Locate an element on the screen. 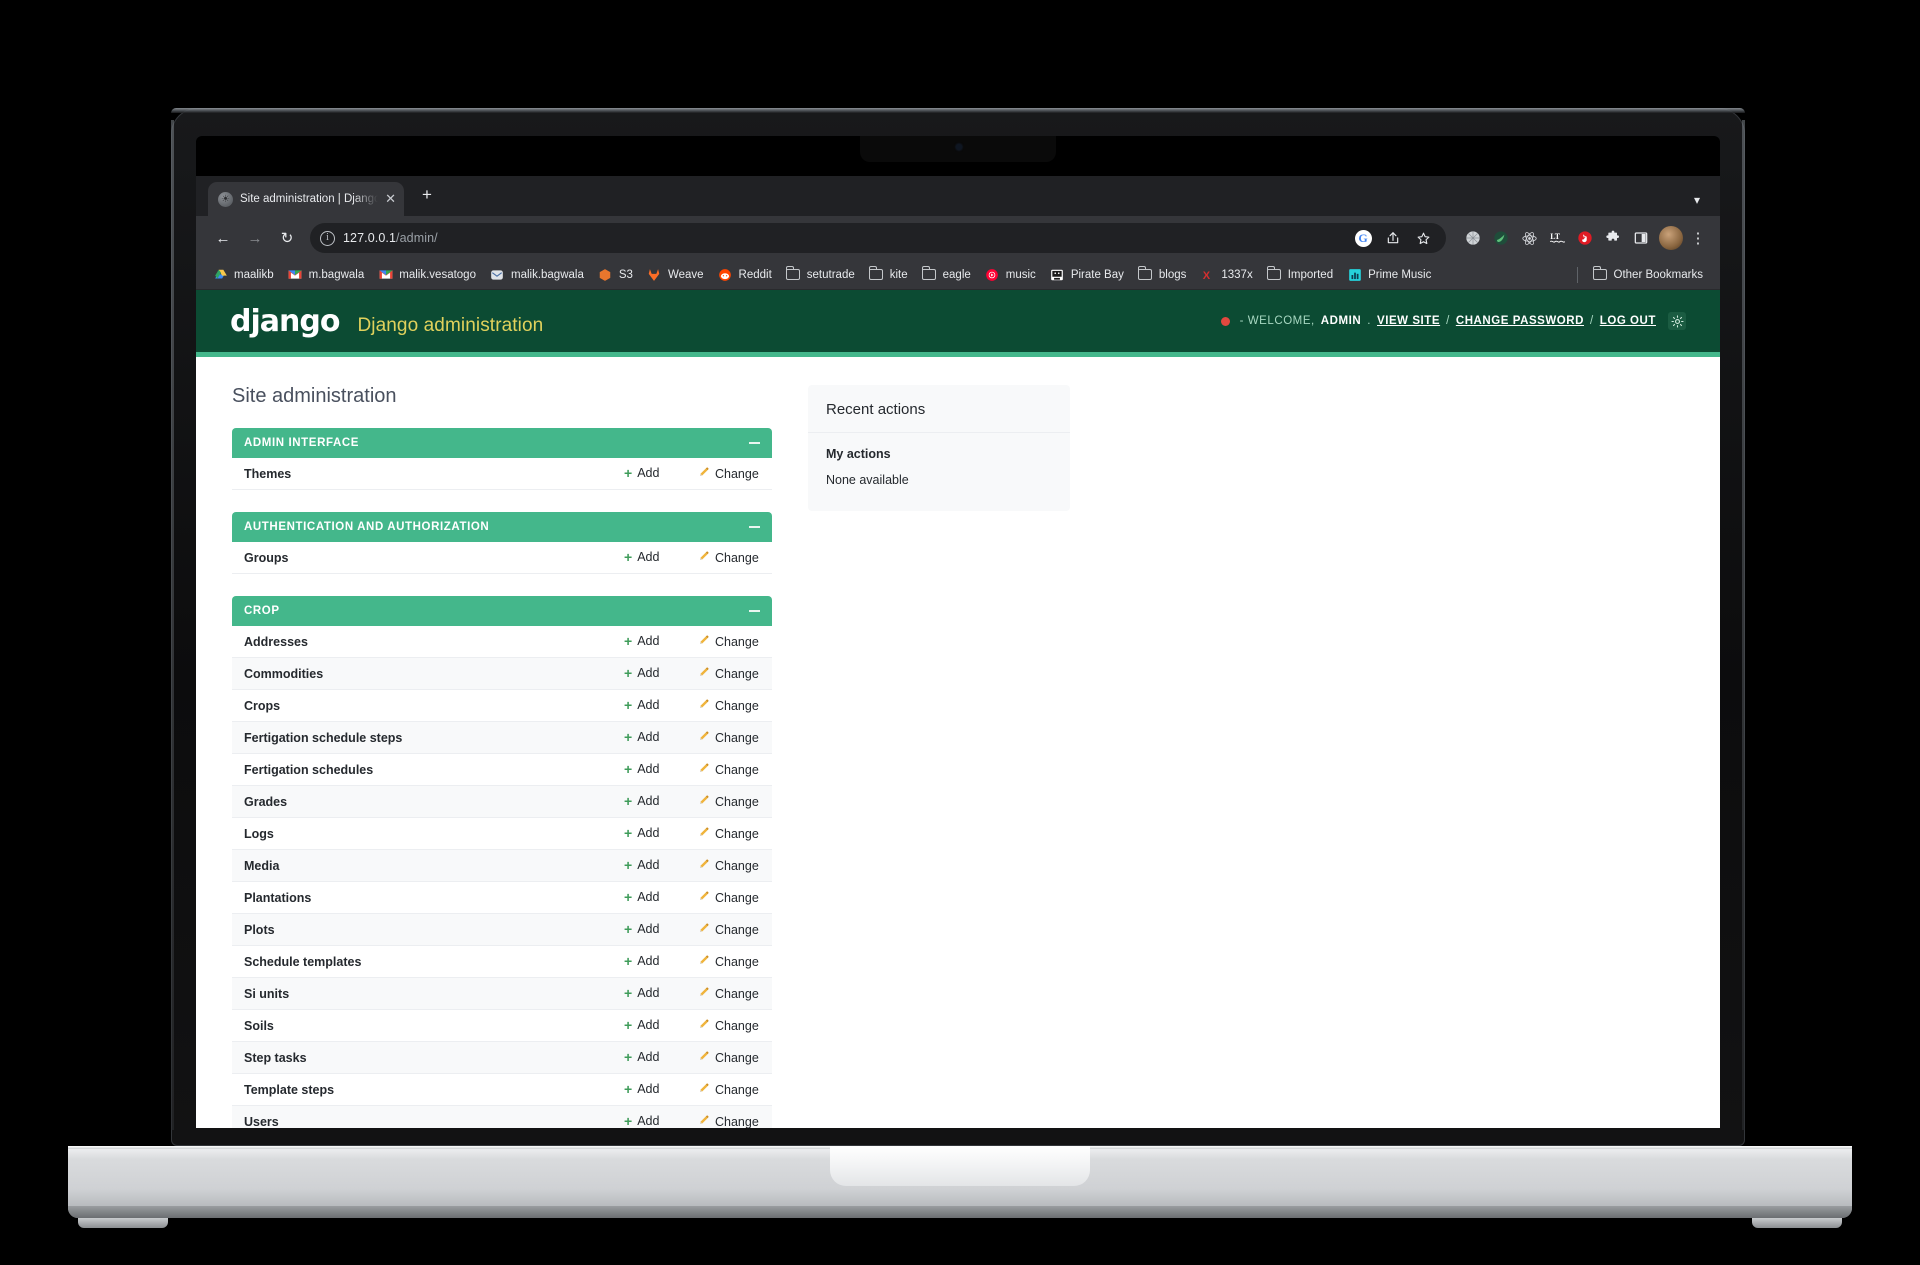 The width and height of the screenshot is (1920, 1265). log-out-link: LOG OUT is located at coordinates (1628, 321).